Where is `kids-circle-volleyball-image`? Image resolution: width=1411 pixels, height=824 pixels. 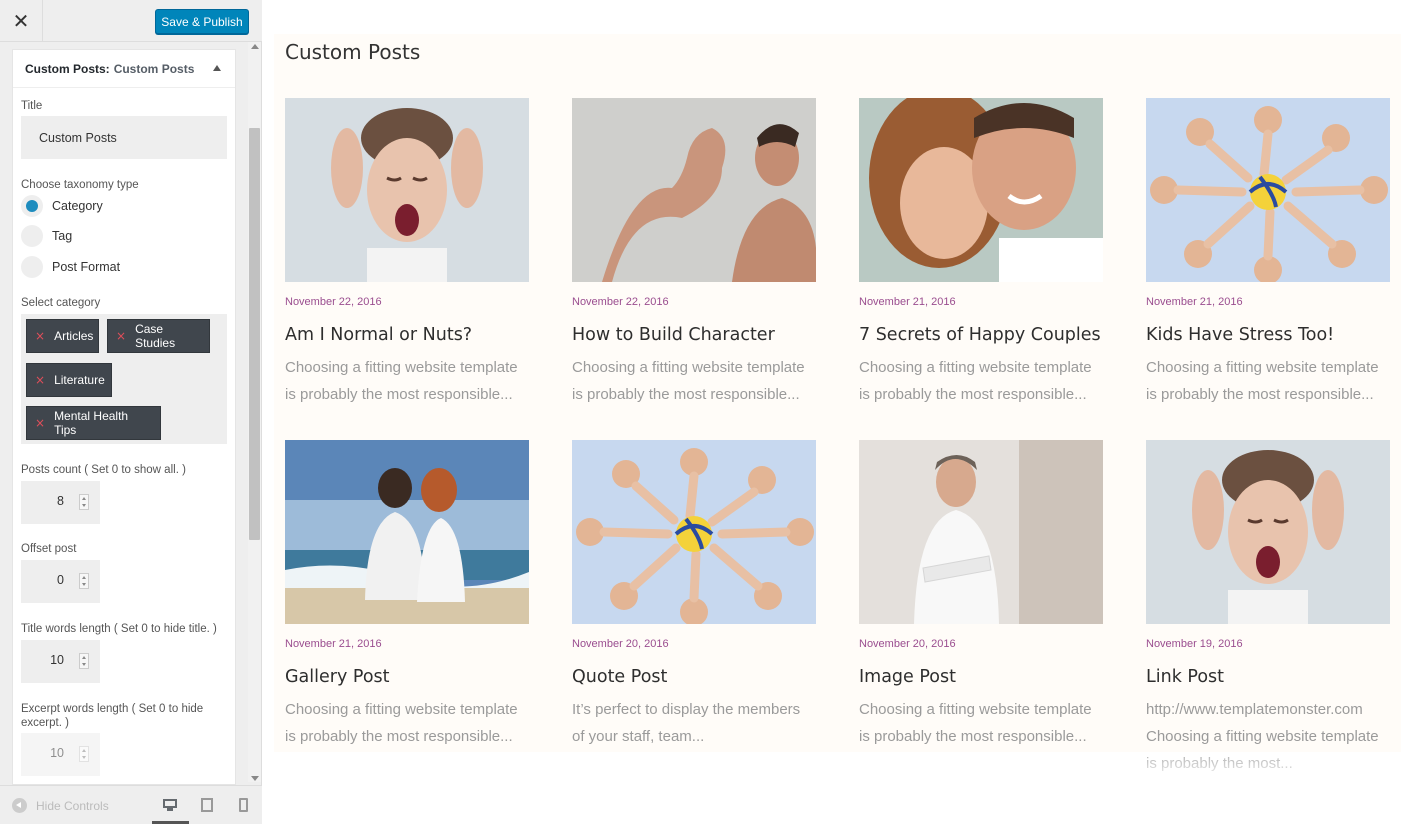
kids-circle-volleyball-image is located at coordinates (1268, 190).